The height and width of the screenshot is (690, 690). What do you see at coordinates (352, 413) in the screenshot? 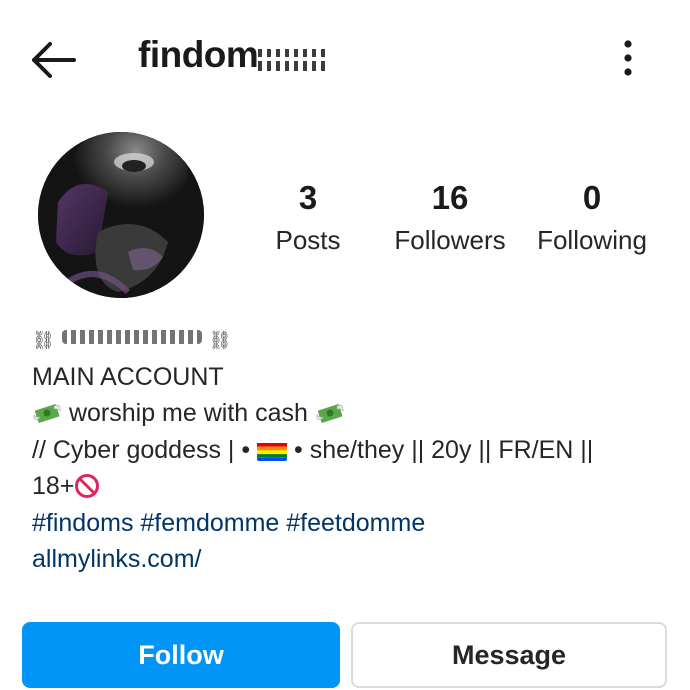
I see `bio-line-2: worship me with cash` at bounding box center [352, 413].